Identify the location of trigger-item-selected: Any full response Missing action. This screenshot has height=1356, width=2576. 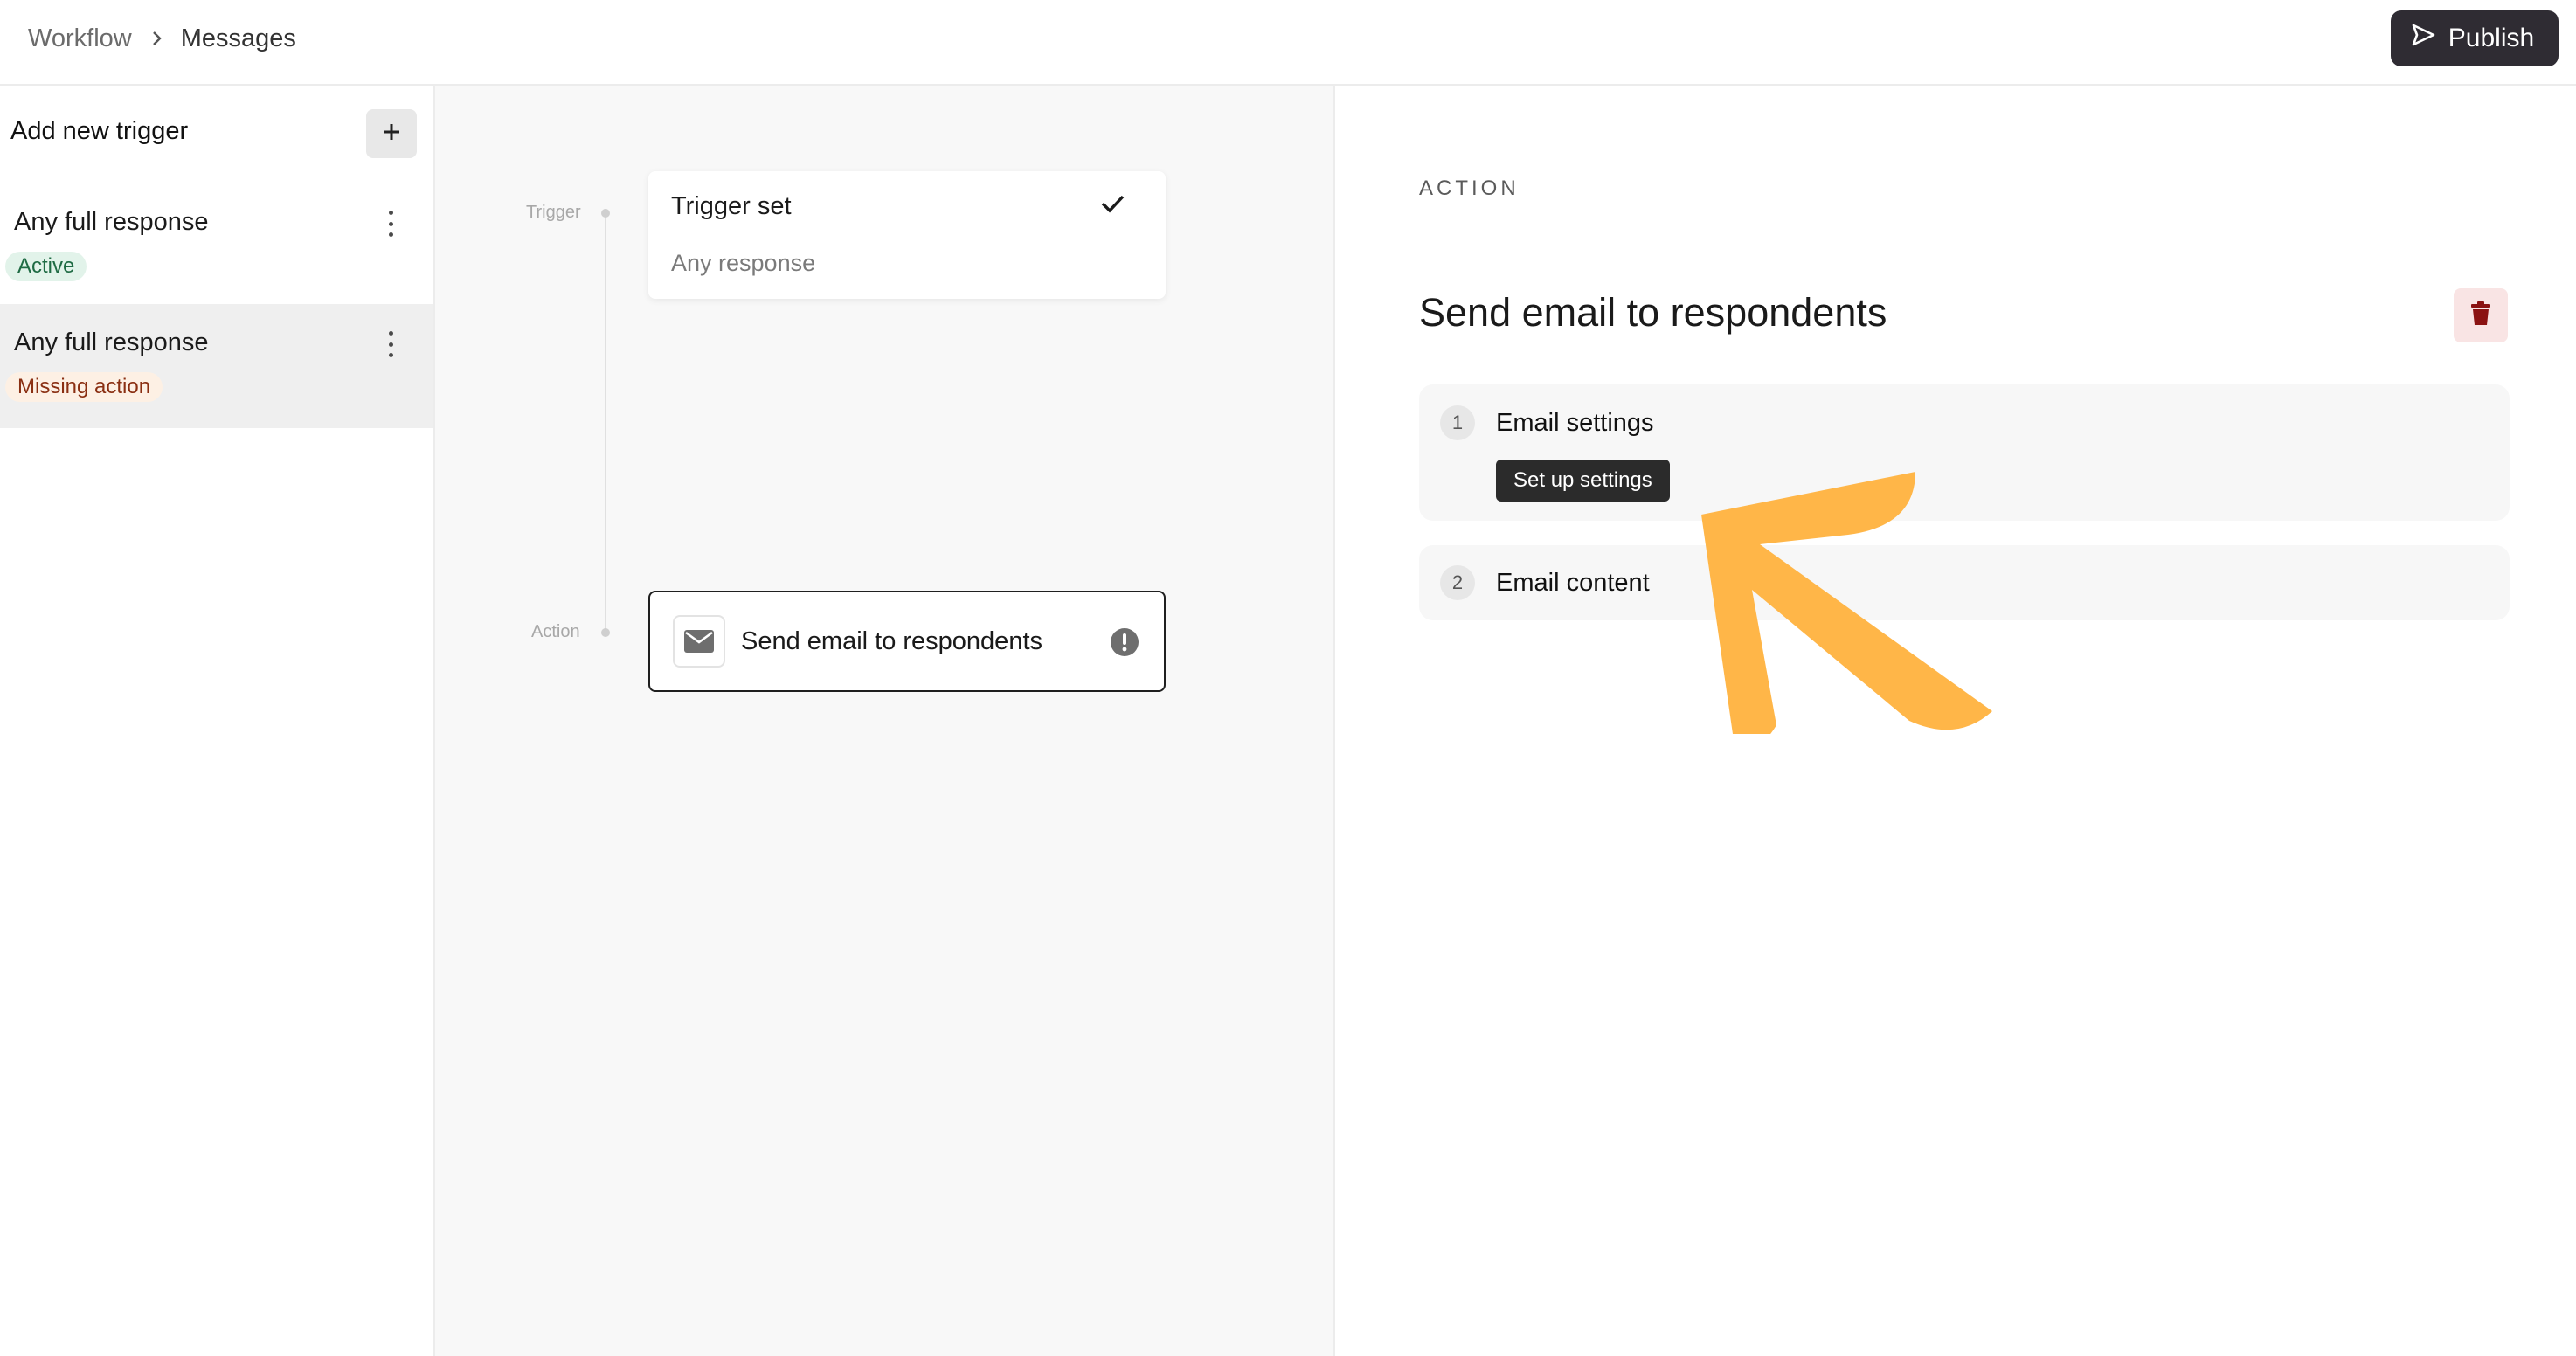
(216, 366).